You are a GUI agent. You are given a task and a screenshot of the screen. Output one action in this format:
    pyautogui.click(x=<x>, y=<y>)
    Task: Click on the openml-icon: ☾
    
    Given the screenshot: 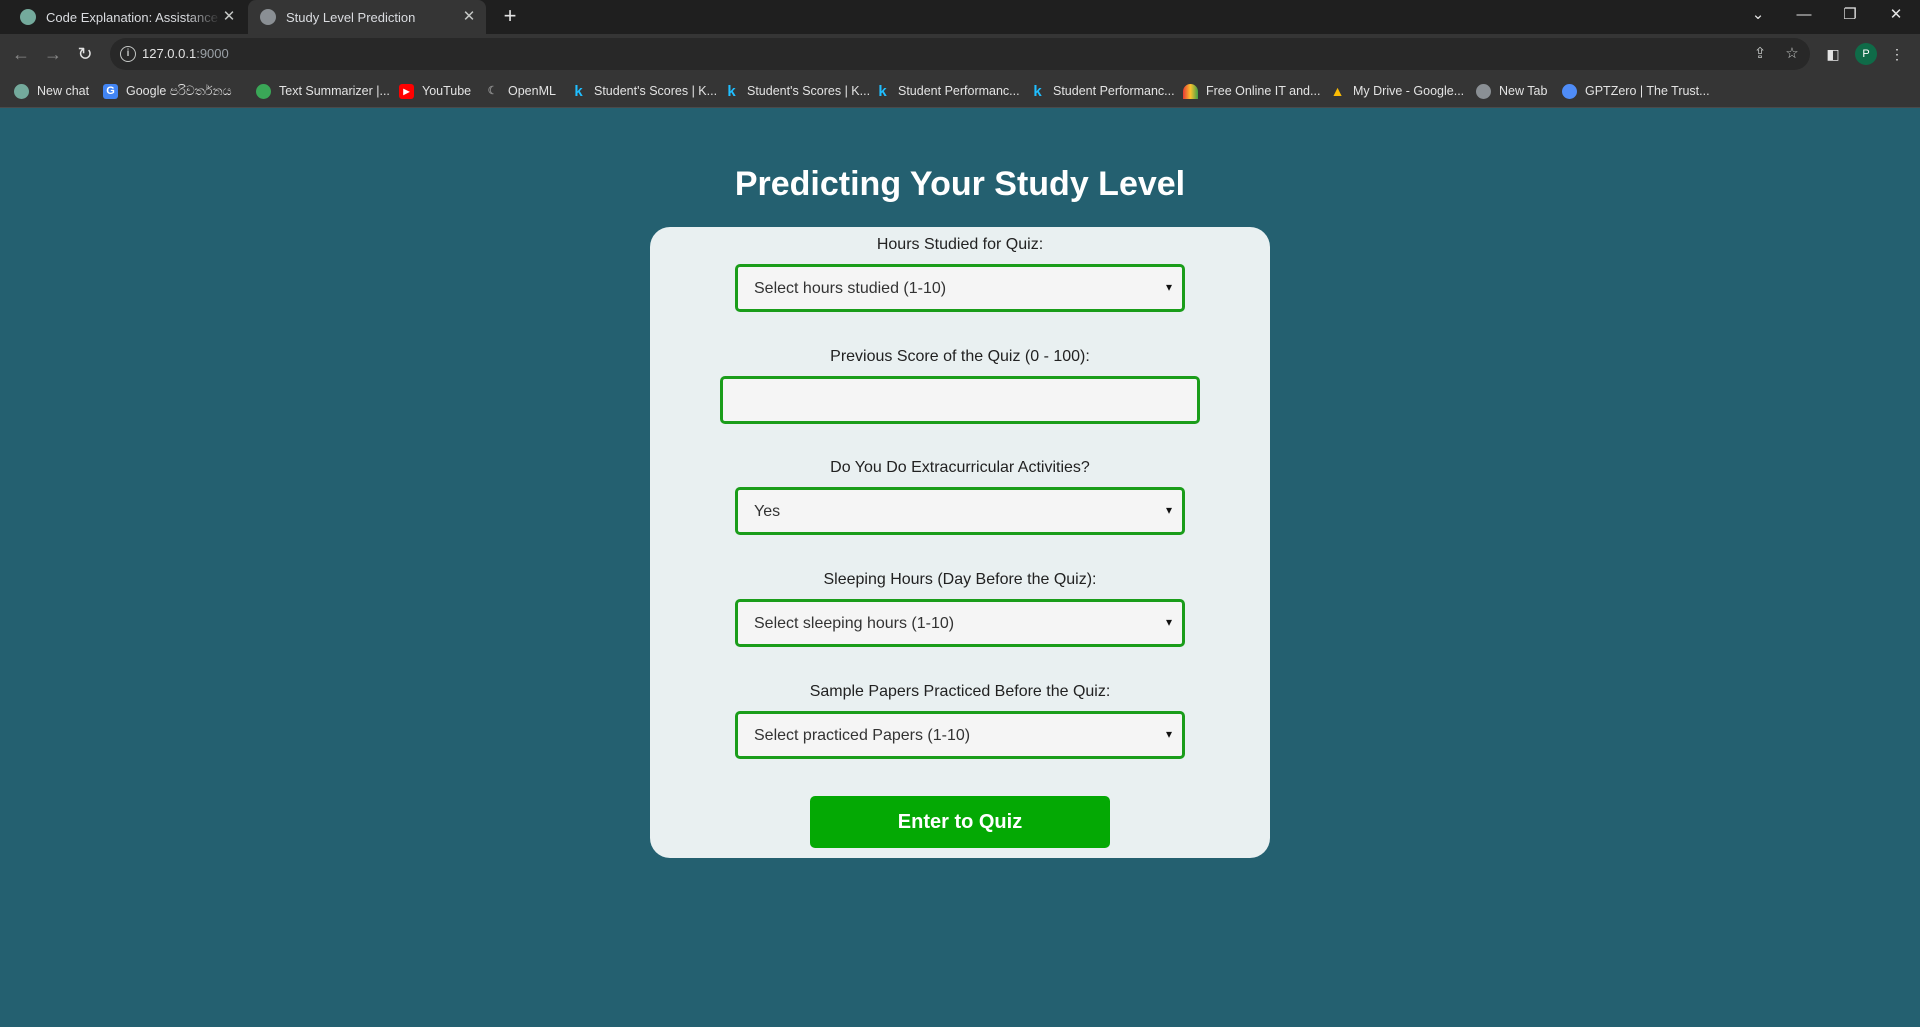 What is the action you would take?
    pyautogui.click(x=492, y=90)
    